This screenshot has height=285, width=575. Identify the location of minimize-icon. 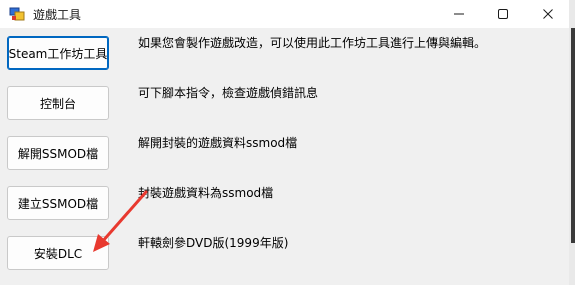
(459, 14).